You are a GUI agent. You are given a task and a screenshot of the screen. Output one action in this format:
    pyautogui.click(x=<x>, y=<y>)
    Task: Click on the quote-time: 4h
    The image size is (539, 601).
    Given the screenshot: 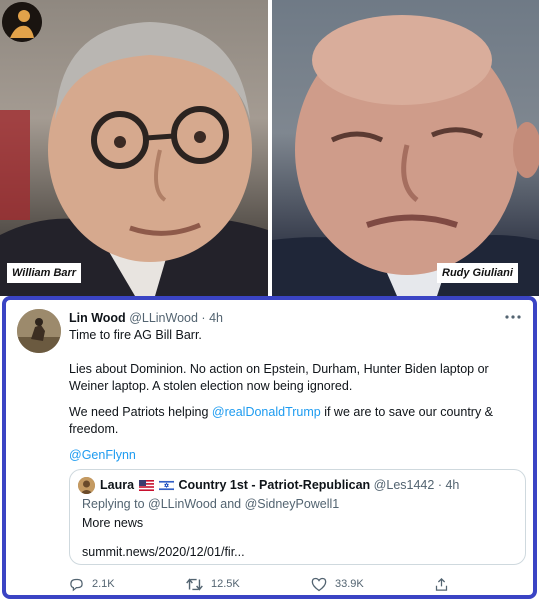 What is the action you would take?
    pyautogui.click(x=452, y=485)
    